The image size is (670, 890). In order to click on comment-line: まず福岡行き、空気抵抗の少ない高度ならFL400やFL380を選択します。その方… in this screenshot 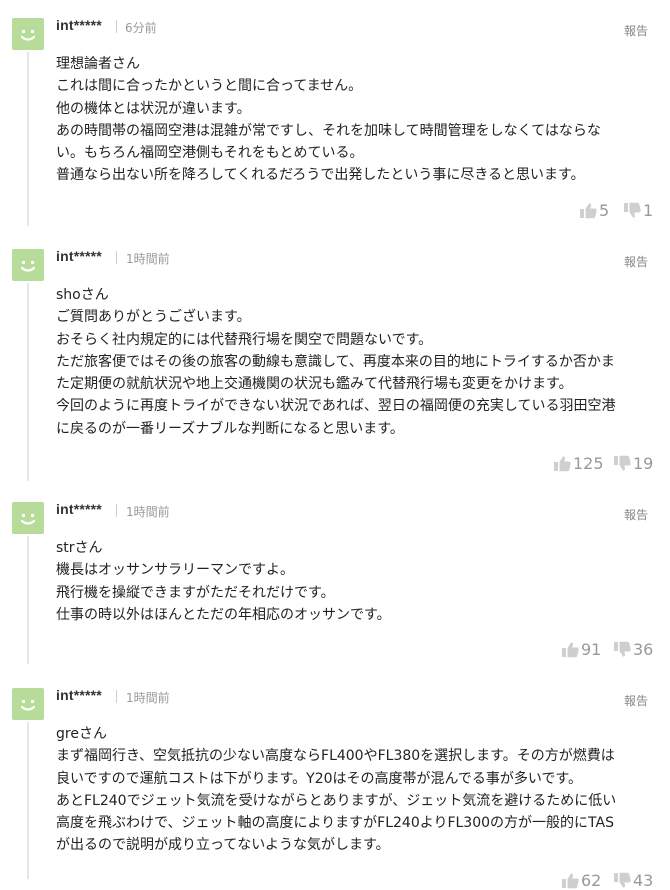, I will do `click(335, 756)`.